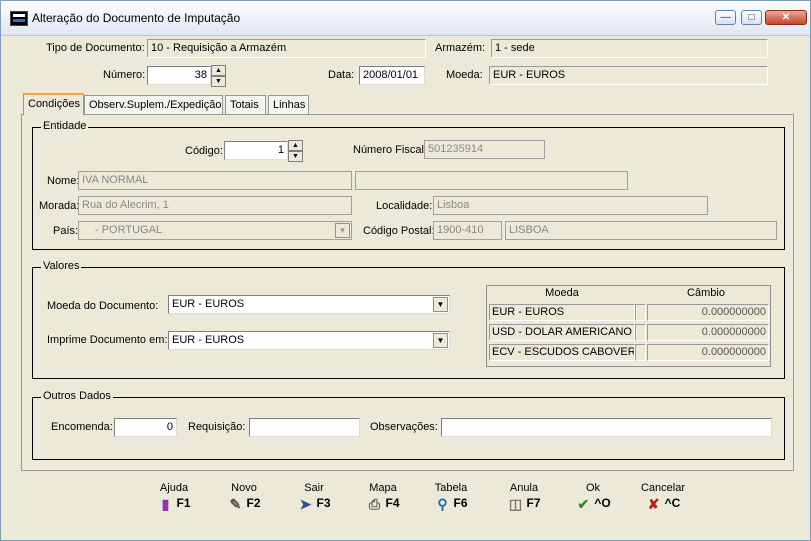 Image resolution: width=811 pixels, height=541 pixels. I want to click on new-document-icon: ✎, so click(235, 504).